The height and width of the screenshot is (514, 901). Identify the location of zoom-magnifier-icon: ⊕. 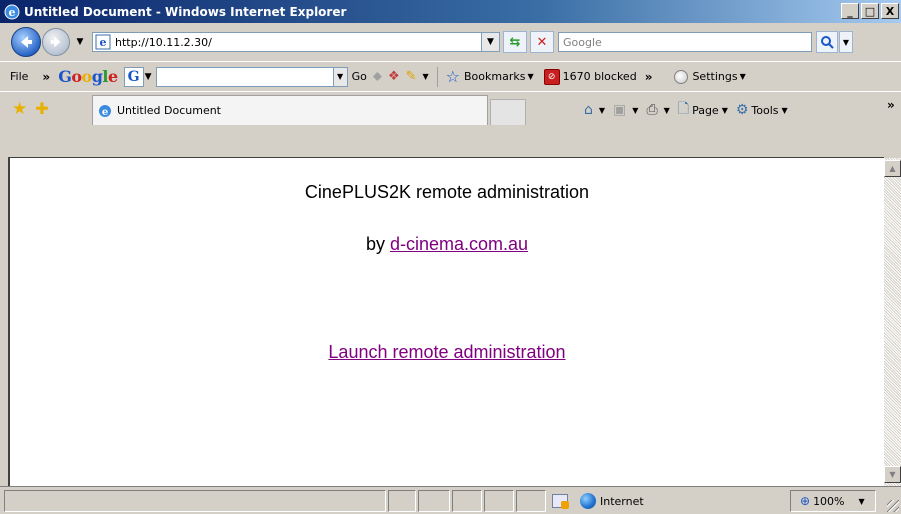
(805, 501).